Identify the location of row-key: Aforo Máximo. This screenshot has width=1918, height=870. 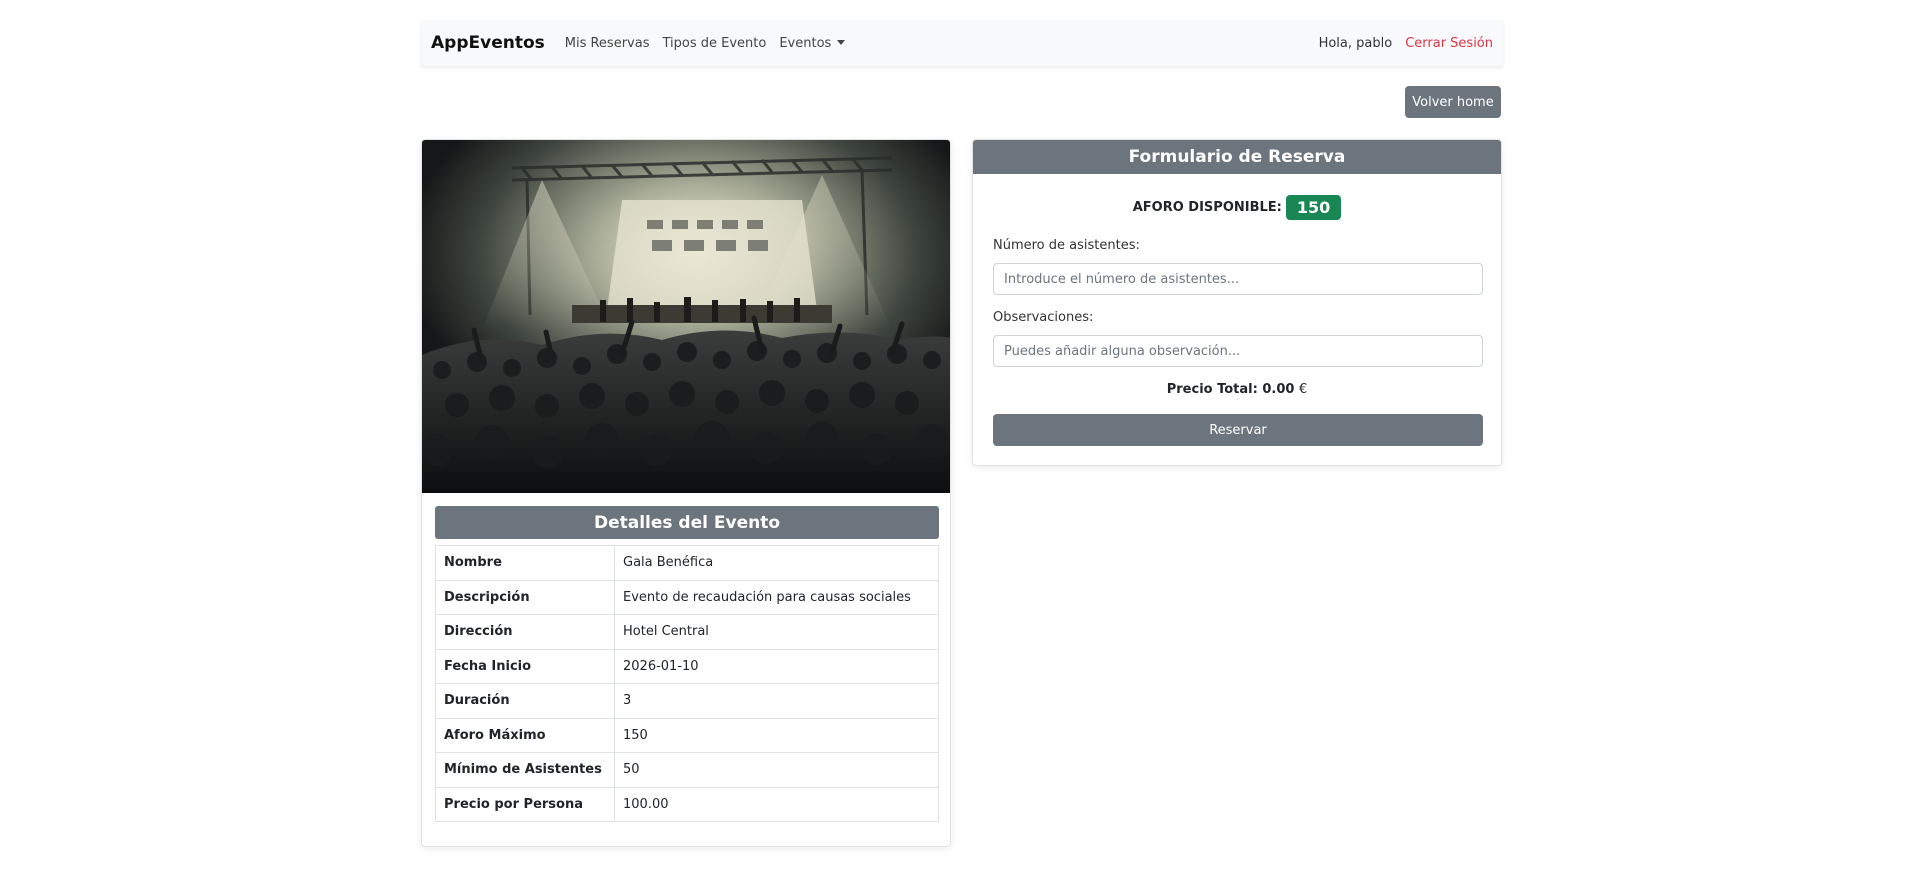
(525, 735).